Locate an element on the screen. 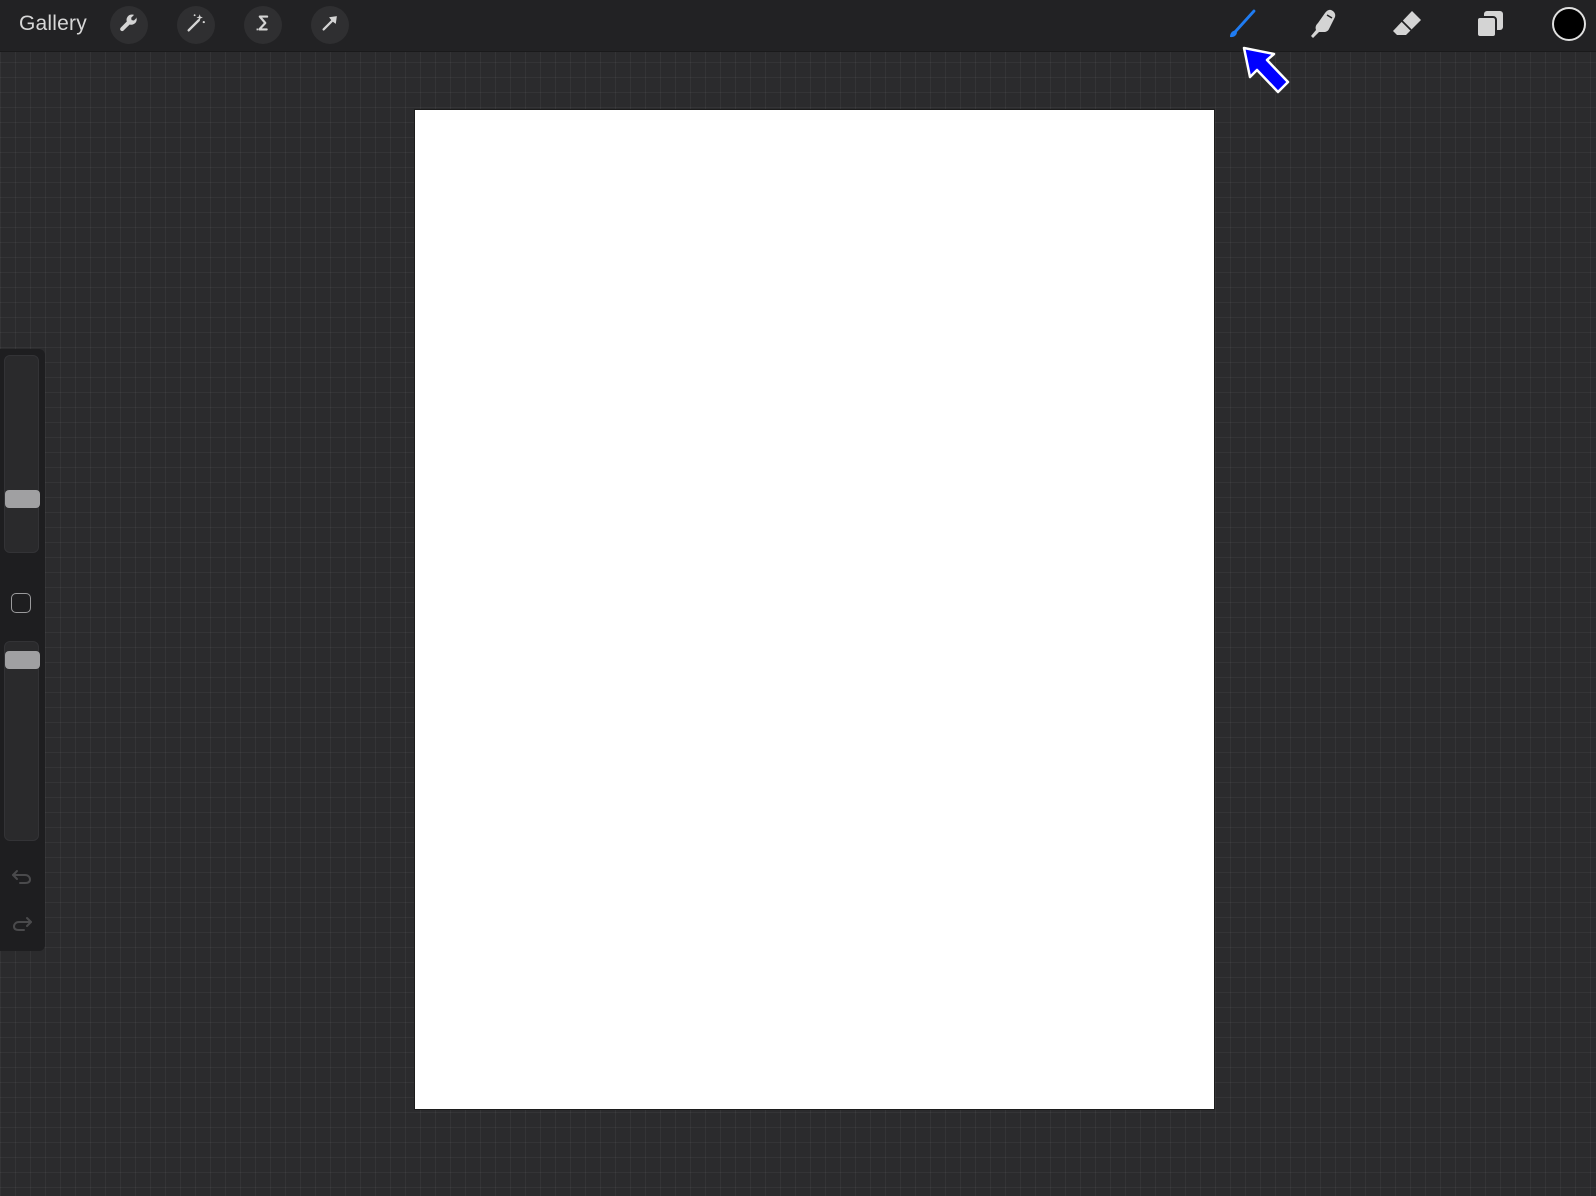 The width and height of the screenshot is (1596, 1196). magic-wand-icon is located at coordinates (196, 25).